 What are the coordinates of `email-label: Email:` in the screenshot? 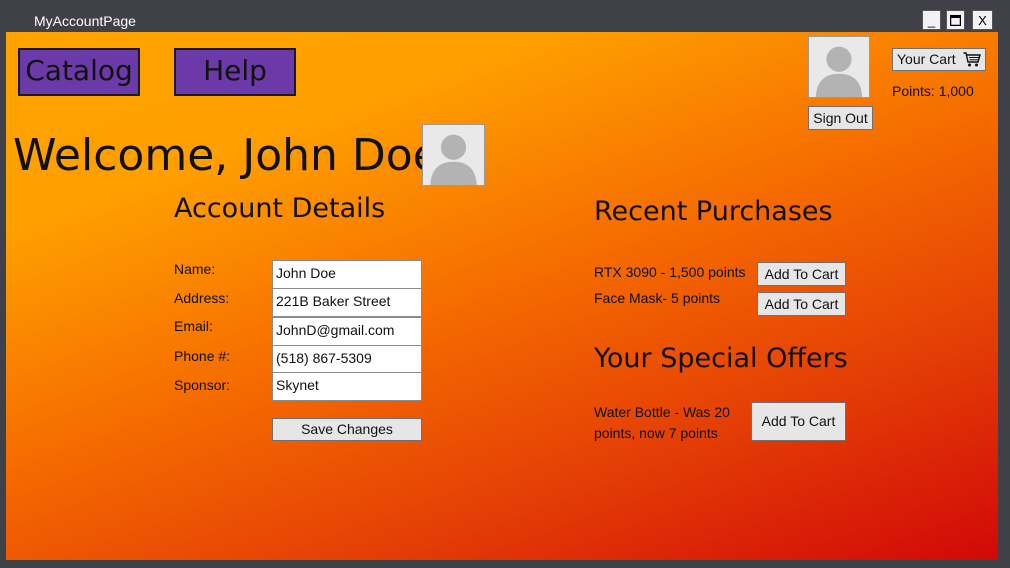 It's located at (193, 326).